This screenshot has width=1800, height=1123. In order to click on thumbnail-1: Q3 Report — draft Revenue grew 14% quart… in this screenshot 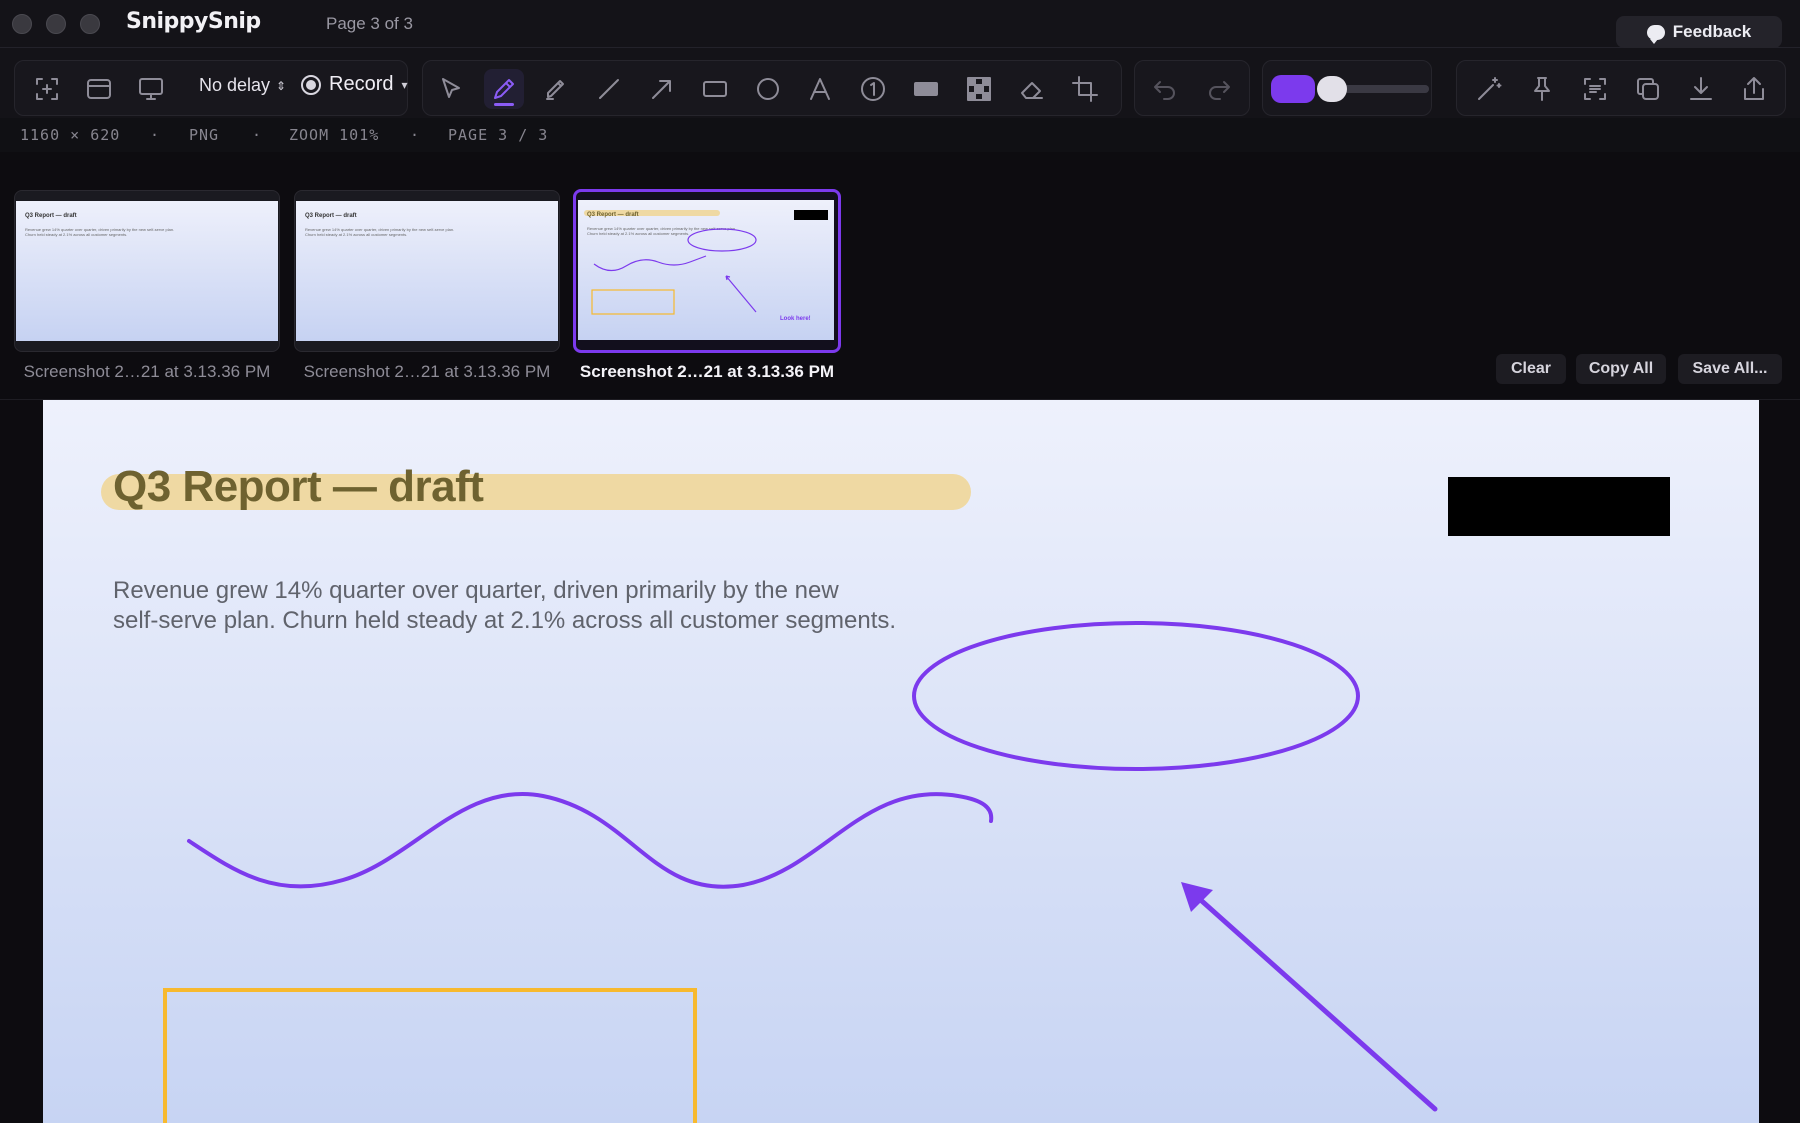, I will do `click(147, 271)`.